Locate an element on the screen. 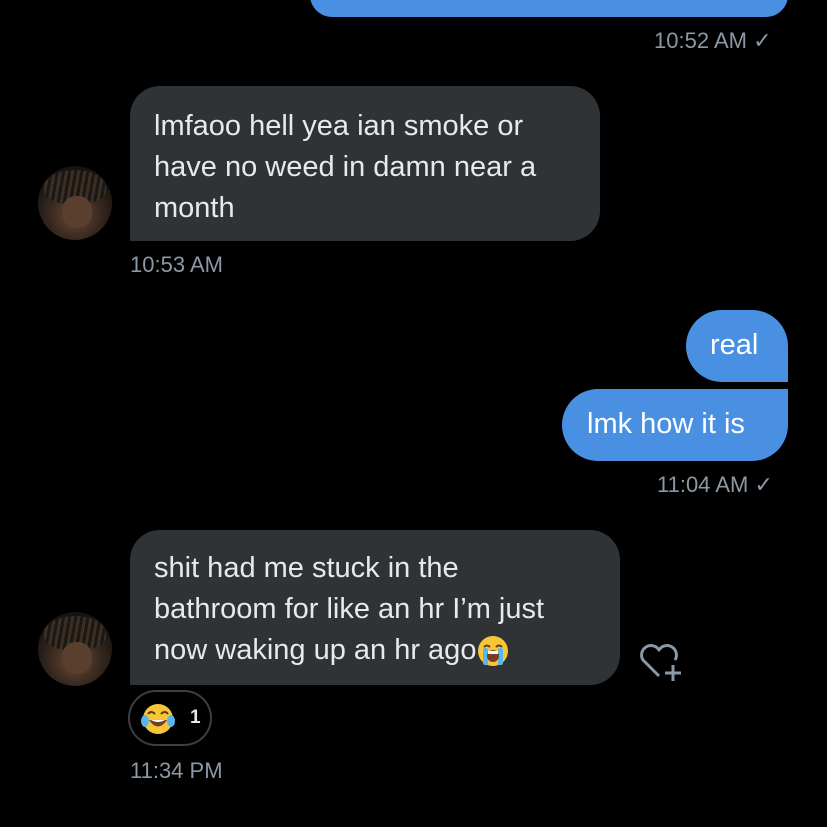 Image resolution: width=827 pixels, height=827 pixels. outgoing-message-bubble: lmk how it is is located at coordinates (675, 425).